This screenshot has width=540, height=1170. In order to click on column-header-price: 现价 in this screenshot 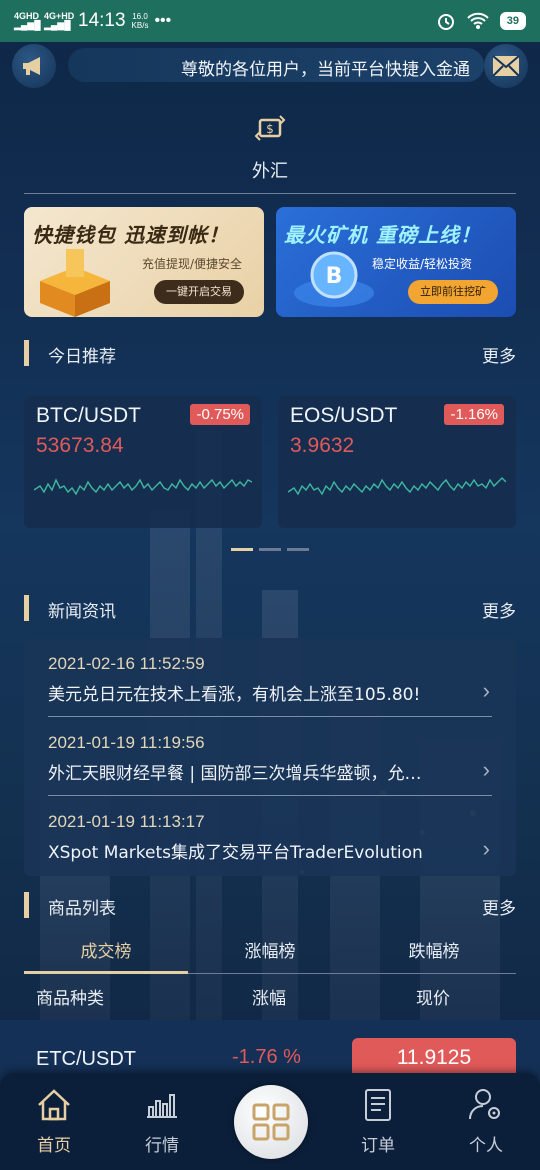, I will do `click(433, 999)`.